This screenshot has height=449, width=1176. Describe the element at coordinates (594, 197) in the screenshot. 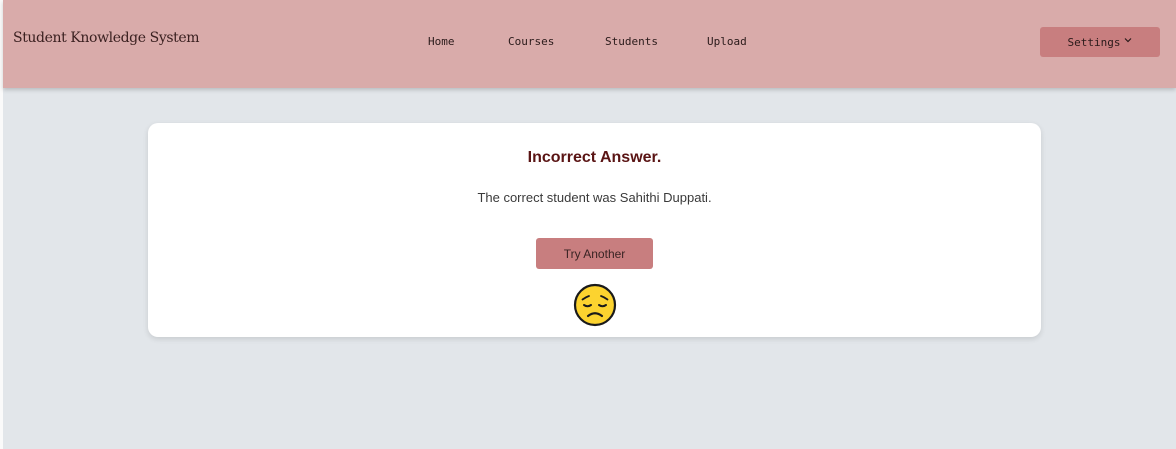

I see `result-message: The correct student was Sahithi Duppati.` at that location.